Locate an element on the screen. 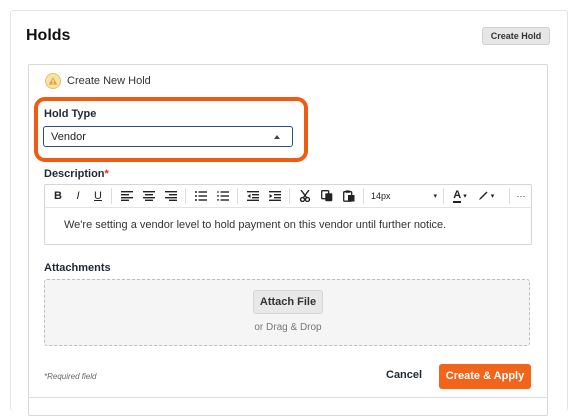 The image size is (576, 416). highlight-pen-button: ▾ is located at coordinates (486, 196).